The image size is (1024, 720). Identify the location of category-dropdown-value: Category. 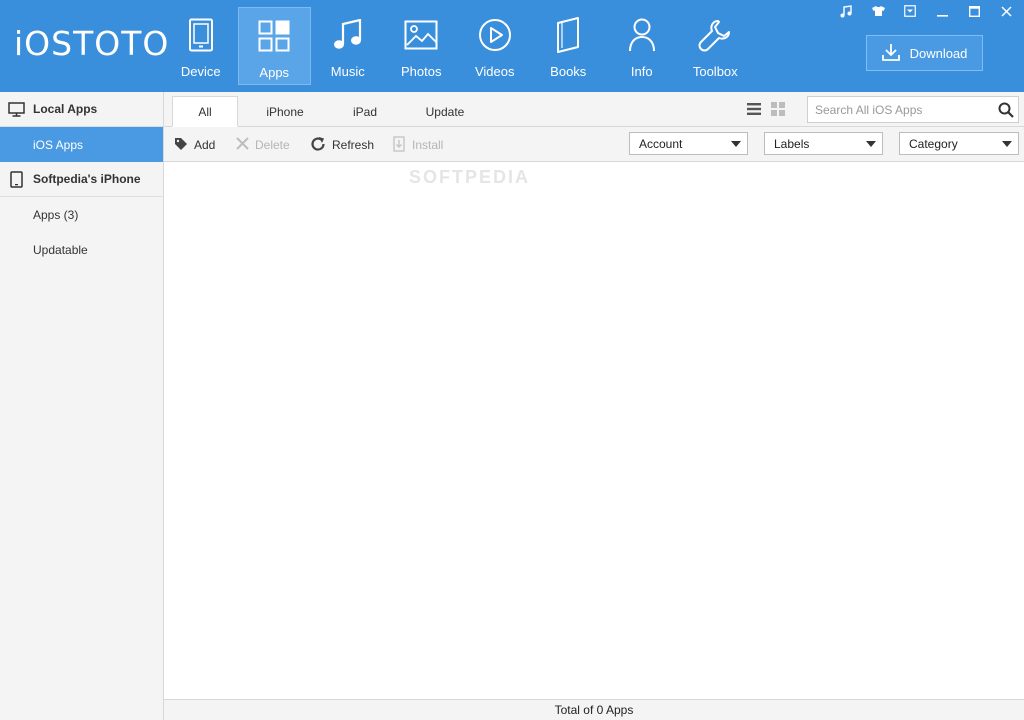
(933, 143).